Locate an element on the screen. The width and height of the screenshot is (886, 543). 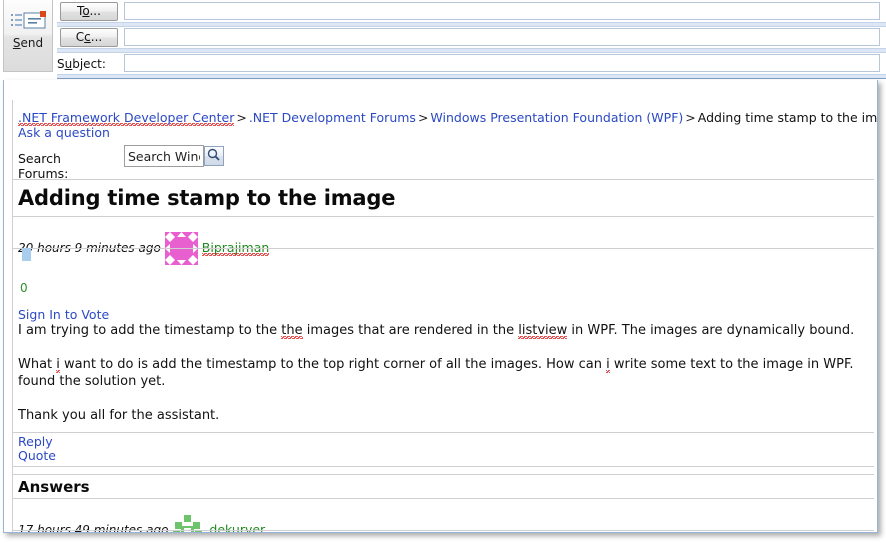
search-button is located at coordinates (214, 156).